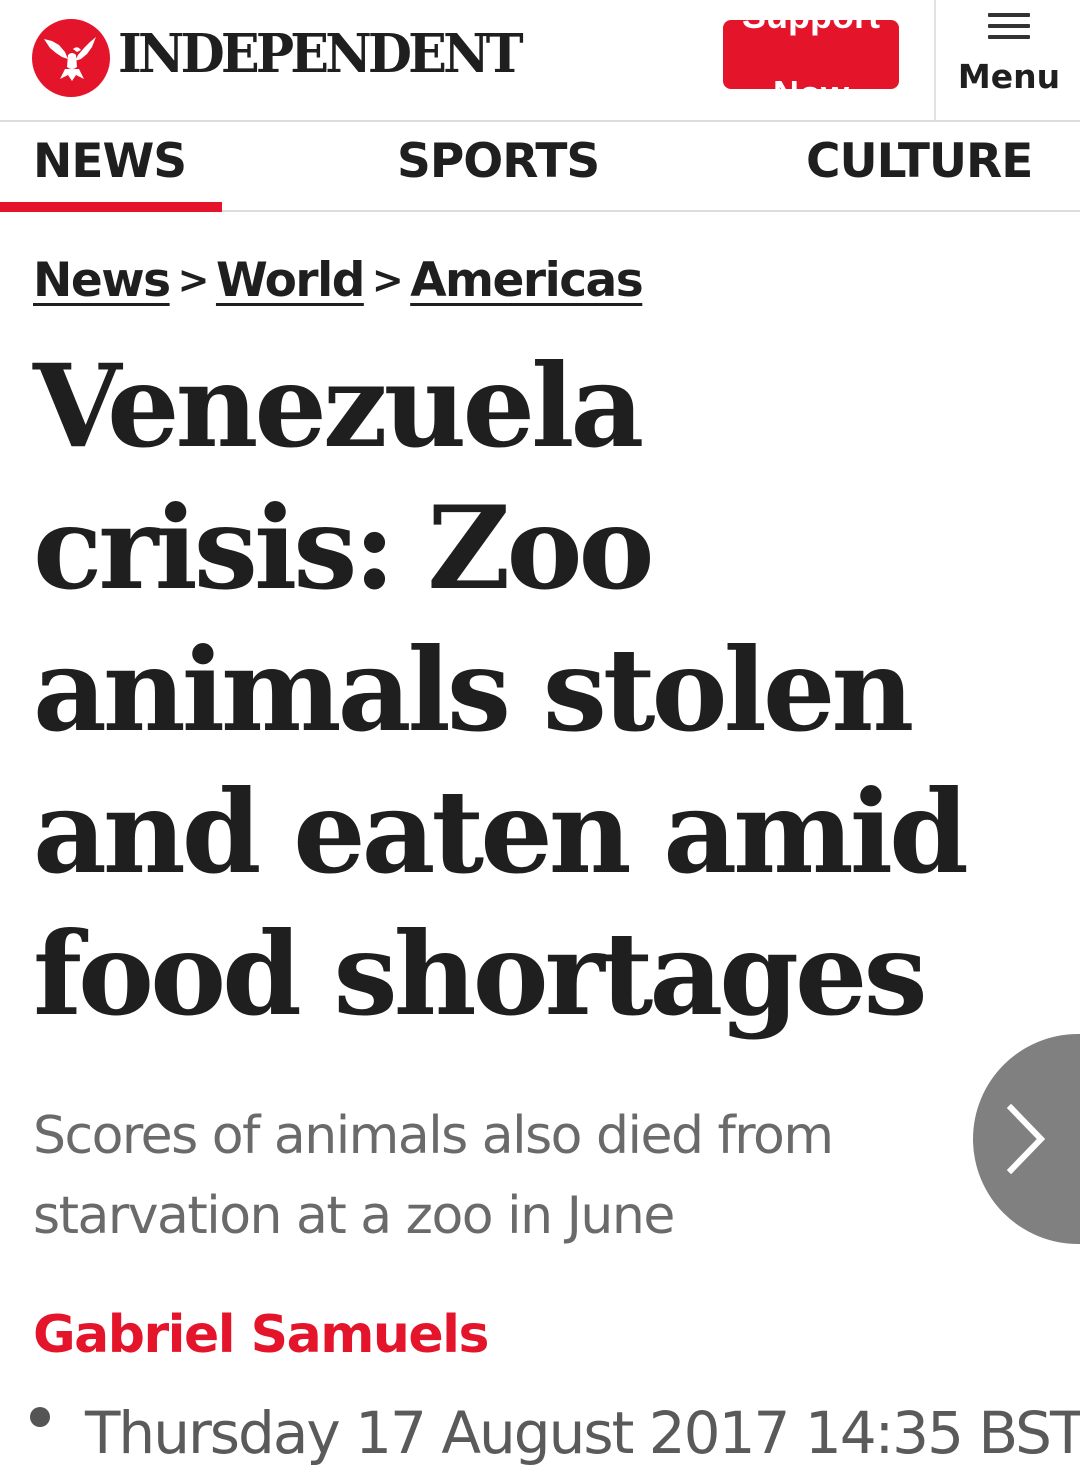  I want to click on menu-label: Menu, so click(1009, 76).